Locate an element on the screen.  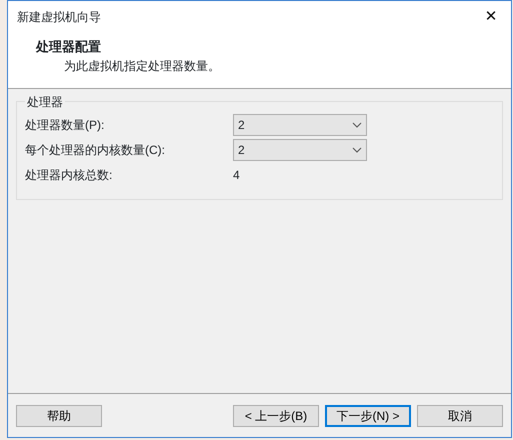
field-label: 处理器内核总数: is located at coordinates (69, 175).